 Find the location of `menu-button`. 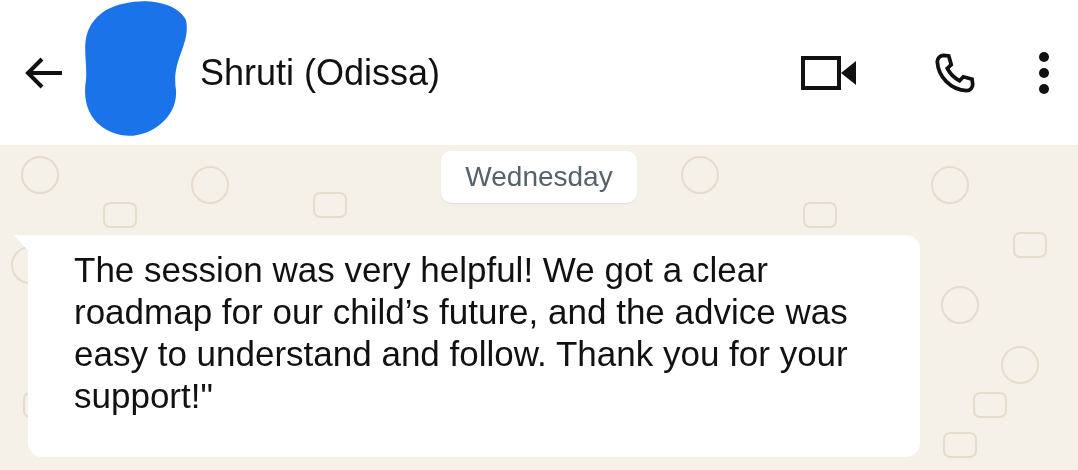

menu-button is located at coordinates (1044, 72).